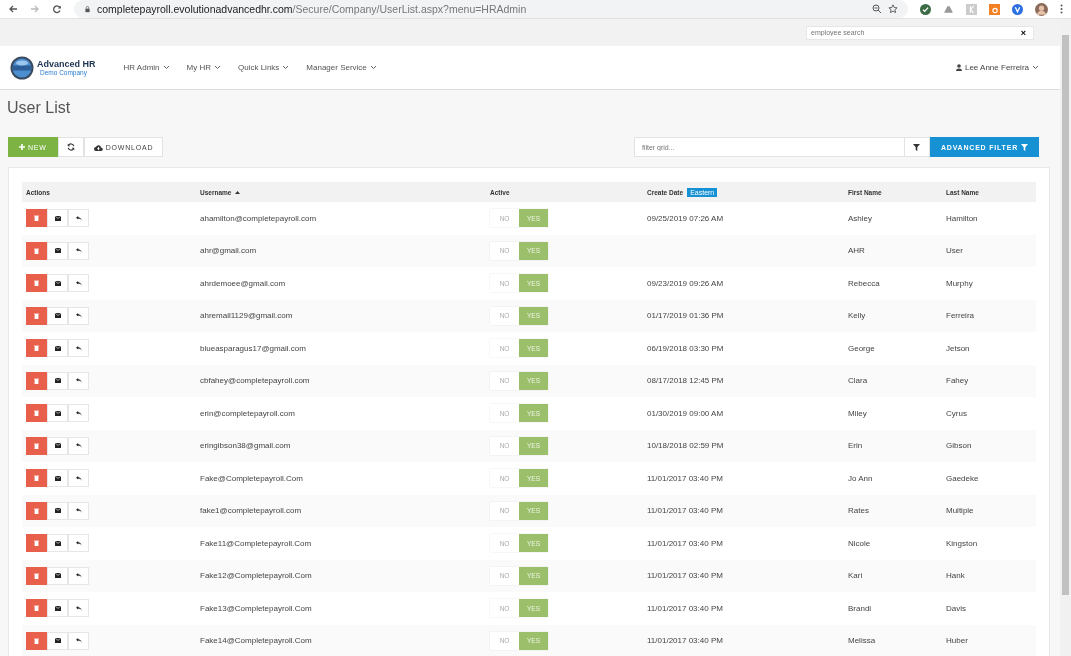  Describe the element at coordinates (22, 67) in the screenshot. I see `logo-icon` at that location.